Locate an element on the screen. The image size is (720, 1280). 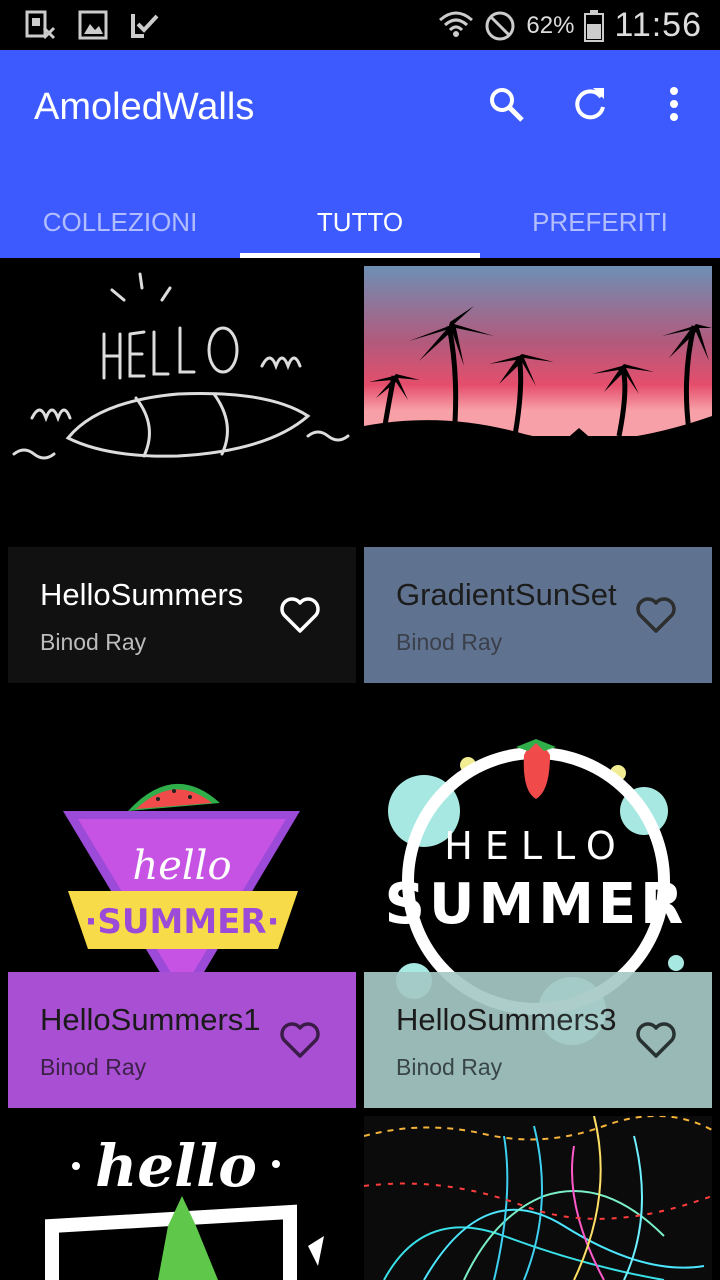
wallpaper-title: HelloSummers1 is located at coordinates (150, 1019).